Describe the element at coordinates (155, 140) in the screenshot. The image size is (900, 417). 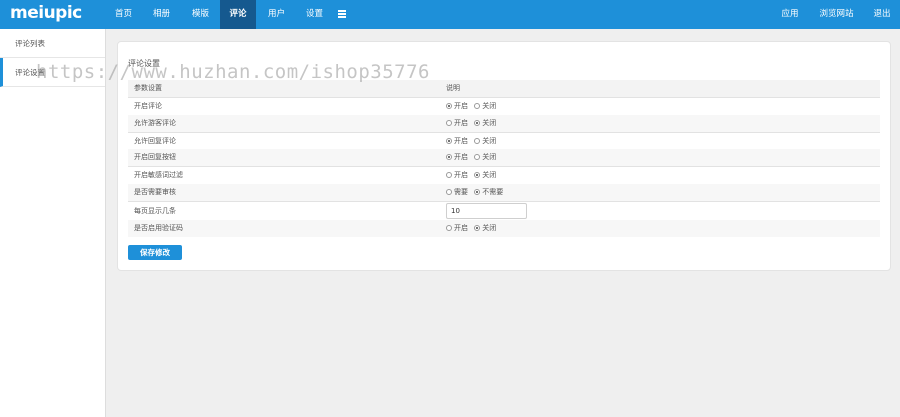
I see `setting-label: 允许回复评论` at that location.